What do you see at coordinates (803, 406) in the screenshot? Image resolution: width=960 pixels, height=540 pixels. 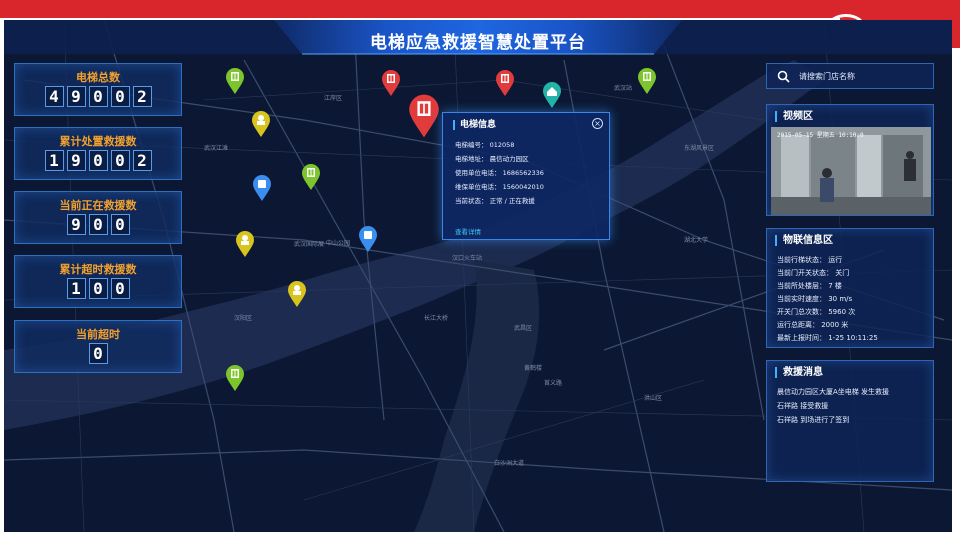 I see `rescue-message: 石祥路 接受救援` at bounding box center [803, 406].